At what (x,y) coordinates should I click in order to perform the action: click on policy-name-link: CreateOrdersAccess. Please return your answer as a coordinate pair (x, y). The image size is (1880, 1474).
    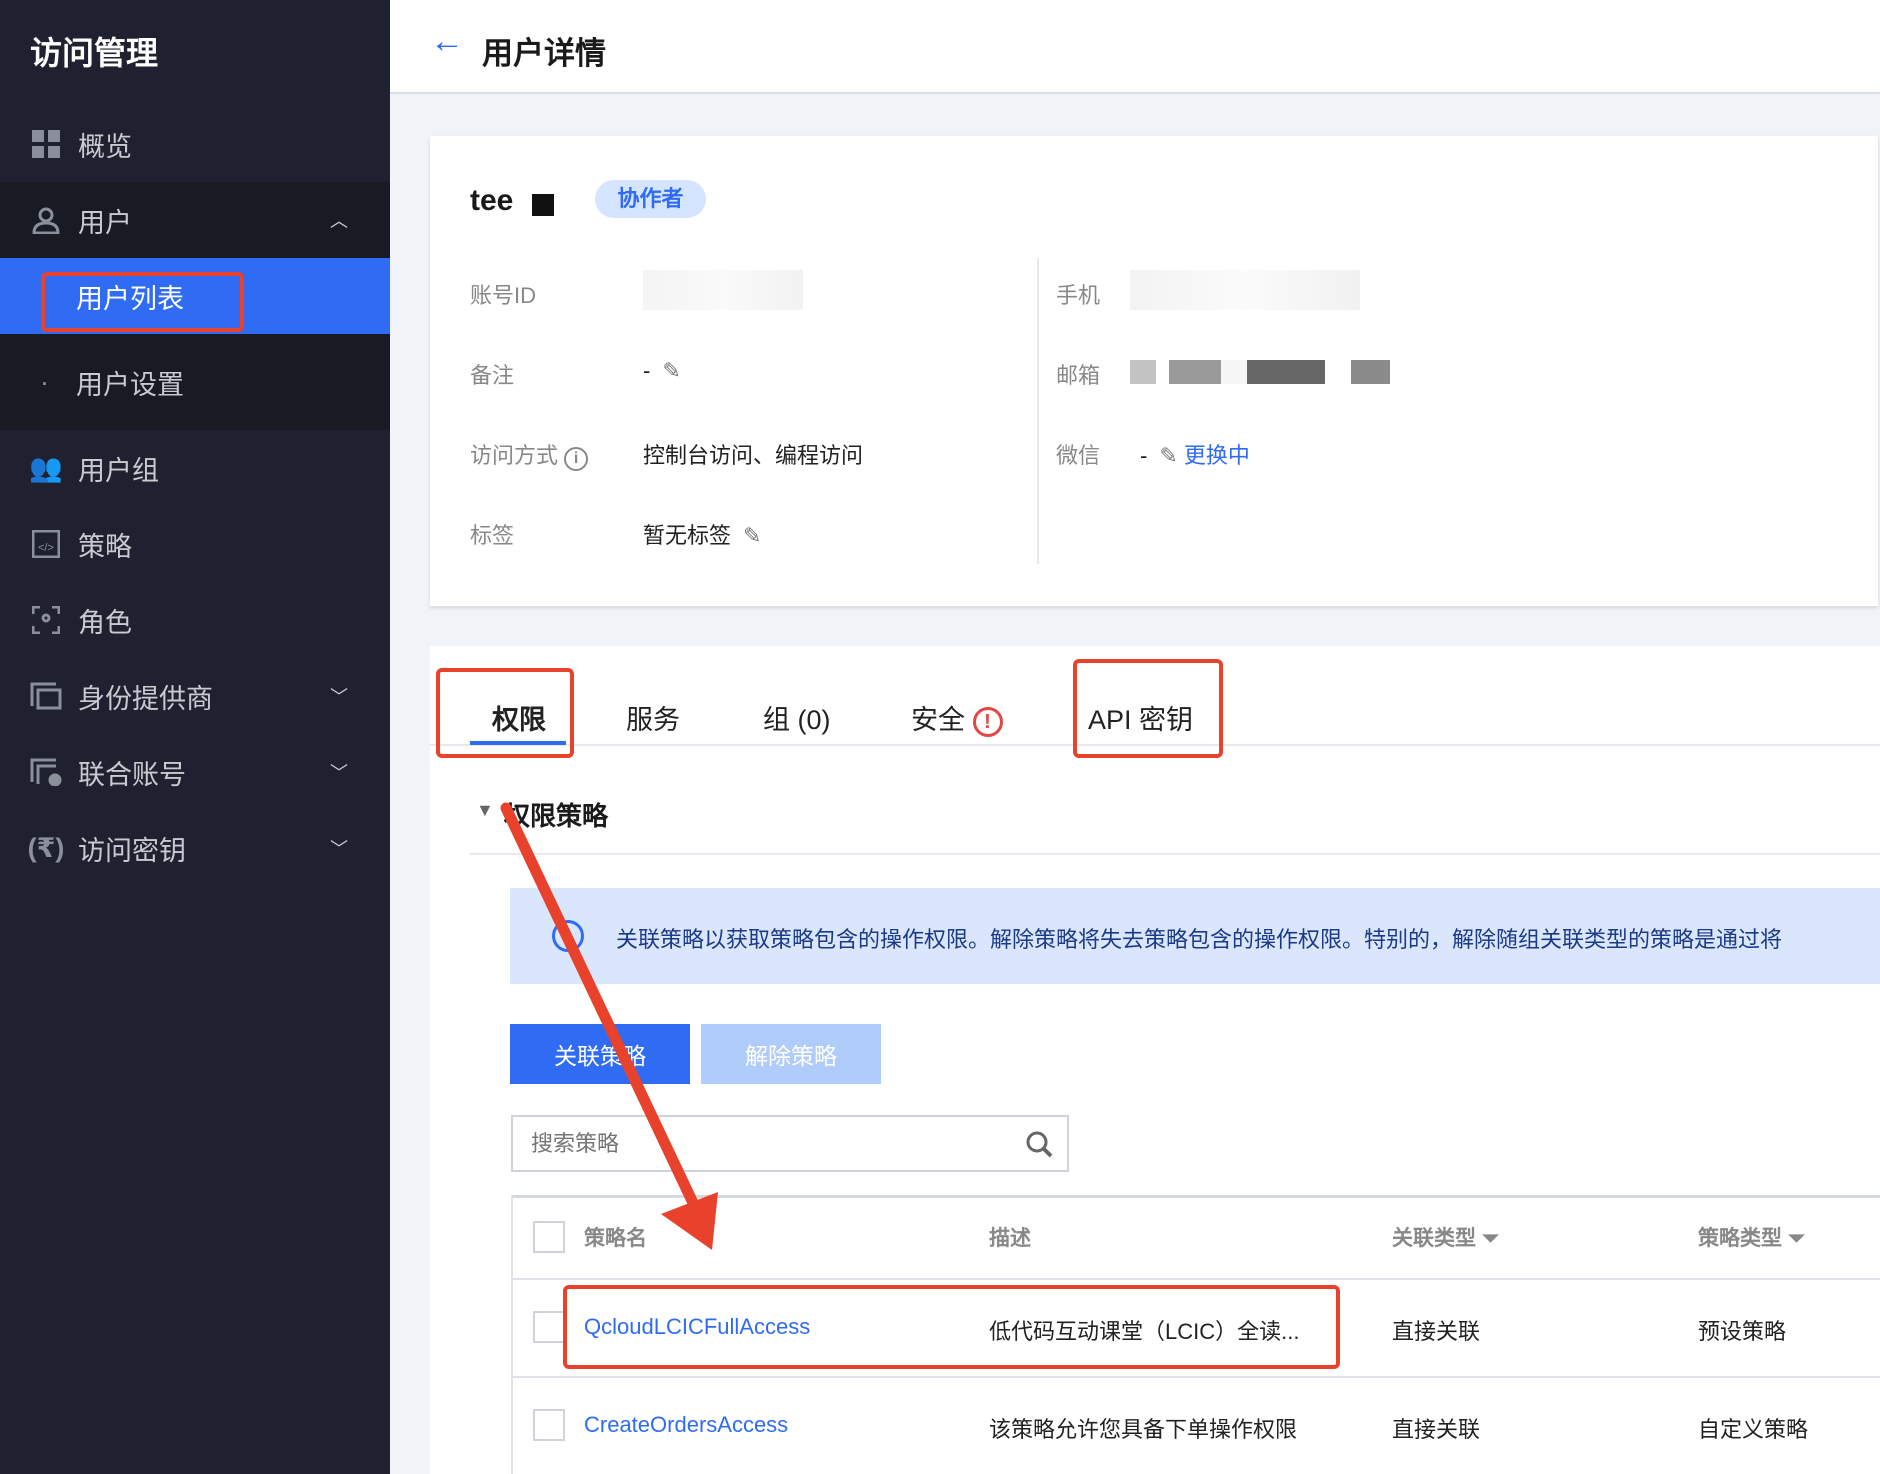
    Looking at the image, I should click on (686, 1425).